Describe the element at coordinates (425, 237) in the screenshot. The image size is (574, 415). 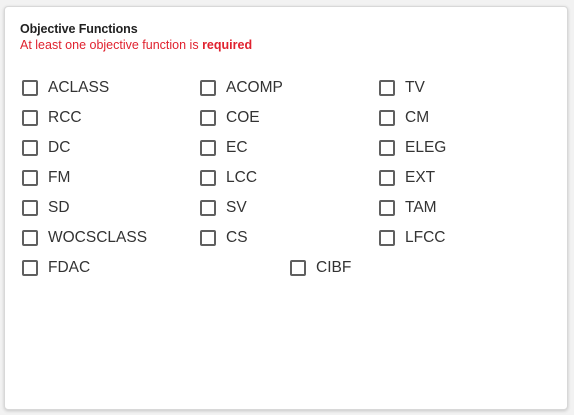
I see `checkbox-label: LFCC` at that location.